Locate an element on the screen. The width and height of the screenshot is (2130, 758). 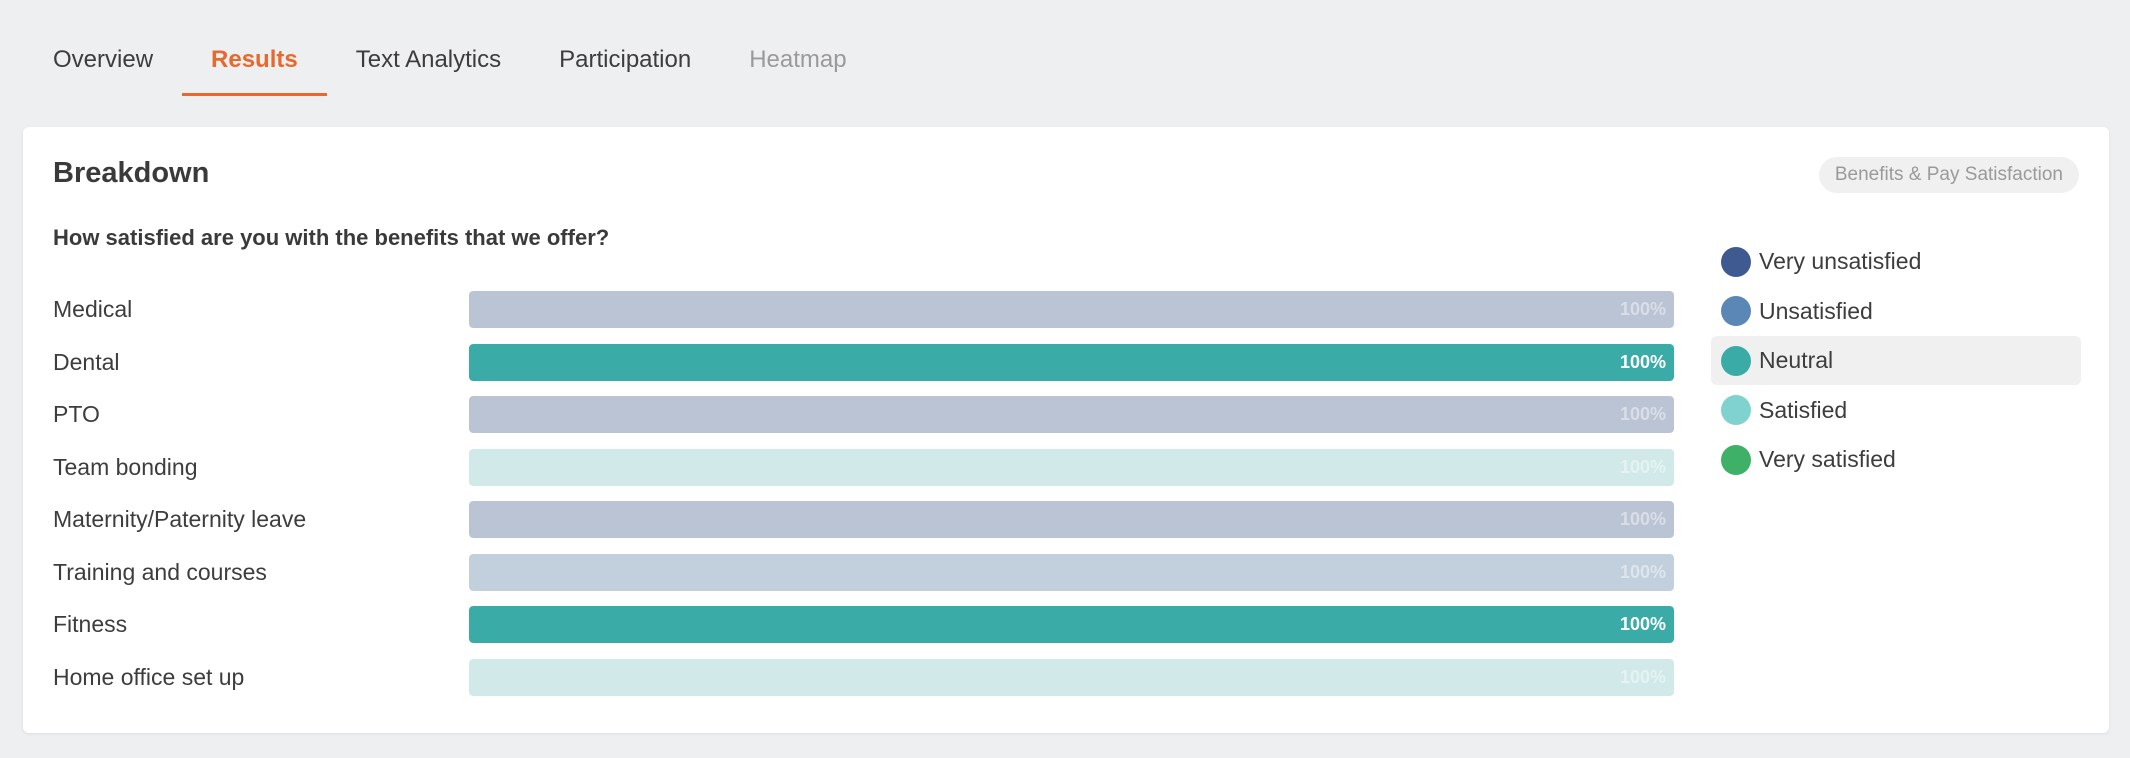
category-badge: Benefits & Pay Satisfaction is located at coordinates (1948, 175).